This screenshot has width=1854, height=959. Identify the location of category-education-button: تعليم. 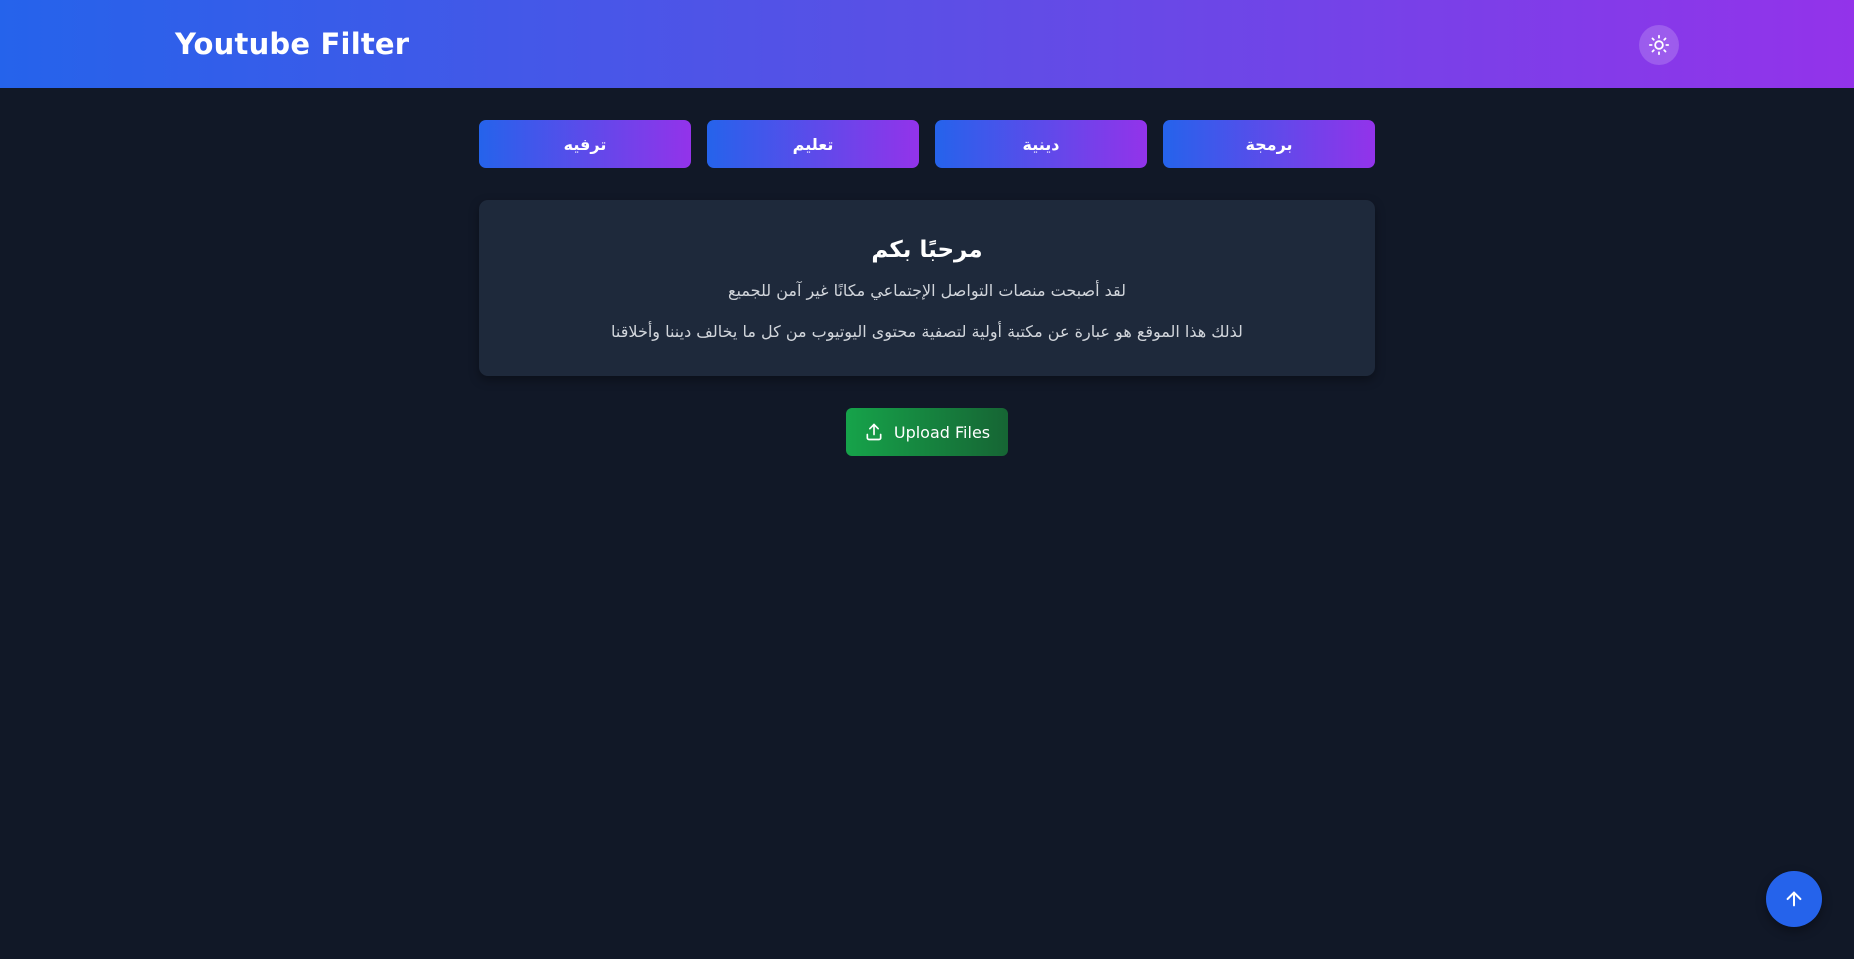
(813, 144).